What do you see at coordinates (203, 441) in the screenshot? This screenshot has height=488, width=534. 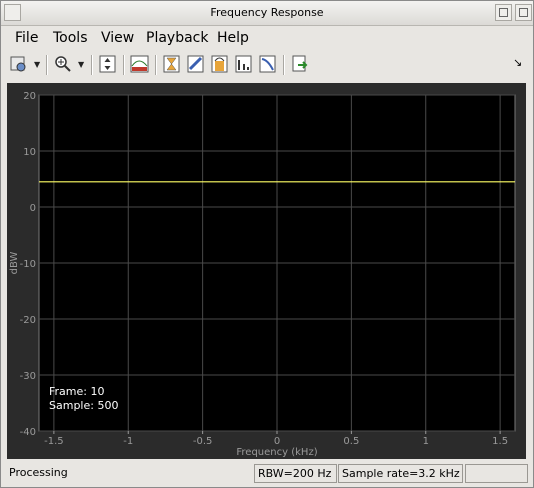 I see `x-tick-label: -0.5` at bounding box center [203, 441].